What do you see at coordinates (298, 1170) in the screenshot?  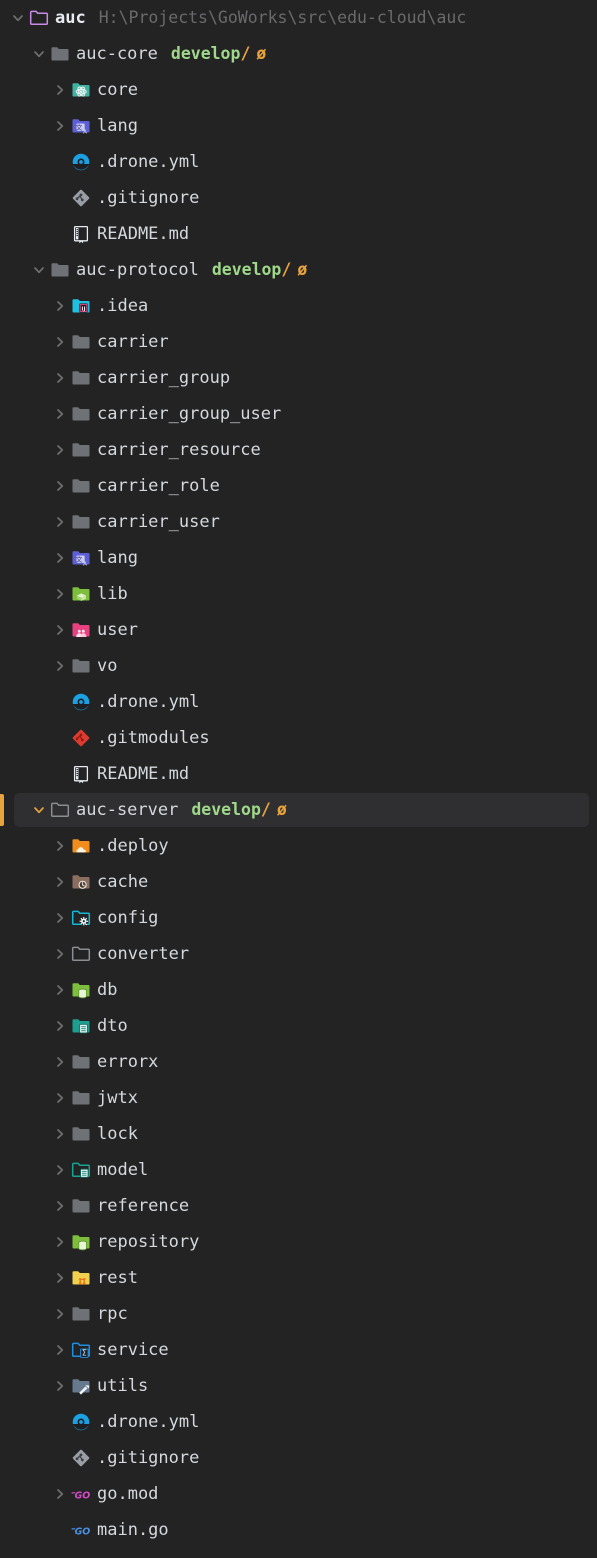 I see `tree-row: model` at bounding box center [298, 1170].